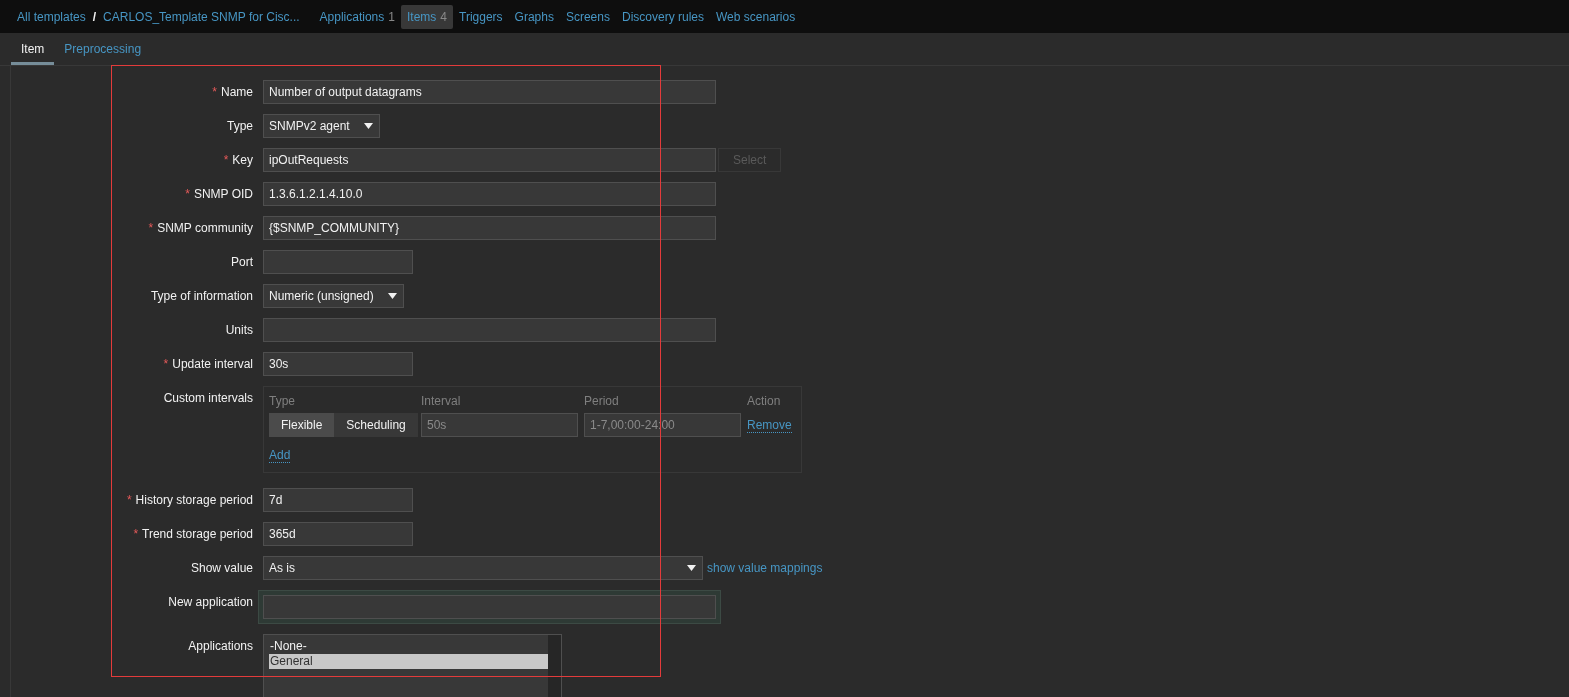  I want to click on column-header: Action, so click(764, 400).